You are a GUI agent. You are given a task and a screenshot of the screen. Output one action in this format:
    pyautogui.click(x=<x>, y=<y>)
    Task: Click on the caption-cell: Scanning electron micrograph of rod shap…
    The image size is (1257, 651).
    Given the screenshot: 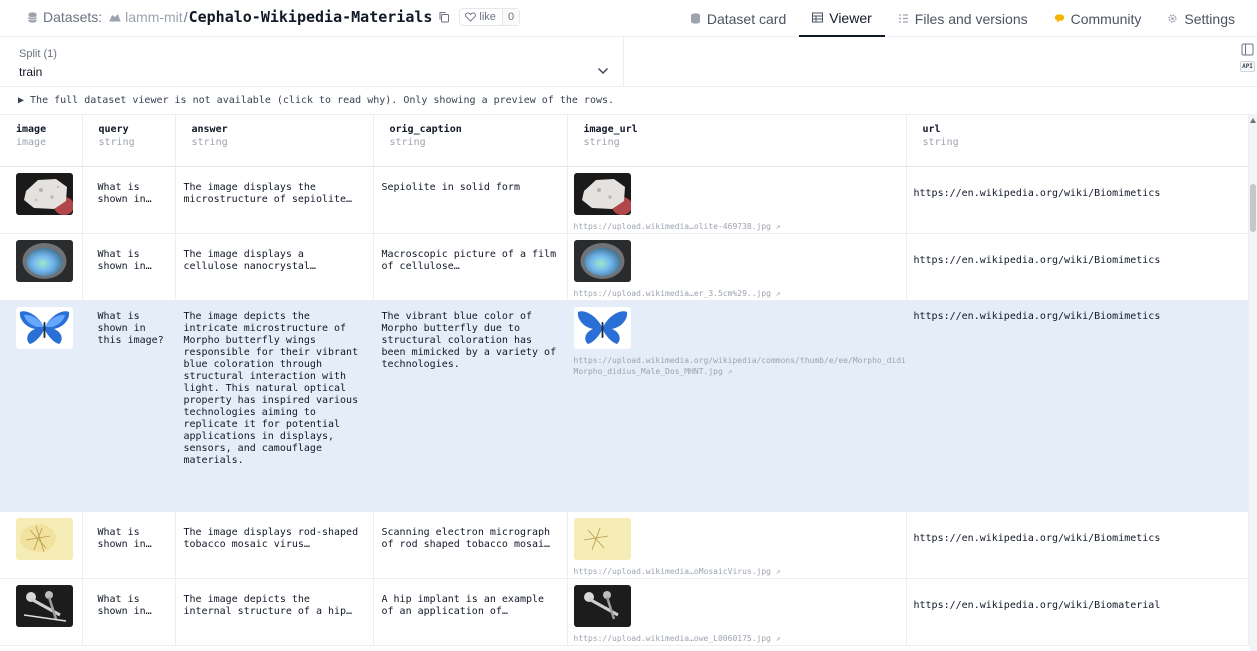 What is the action you would take?
    pyautogui.click(x=470, y=545)
    